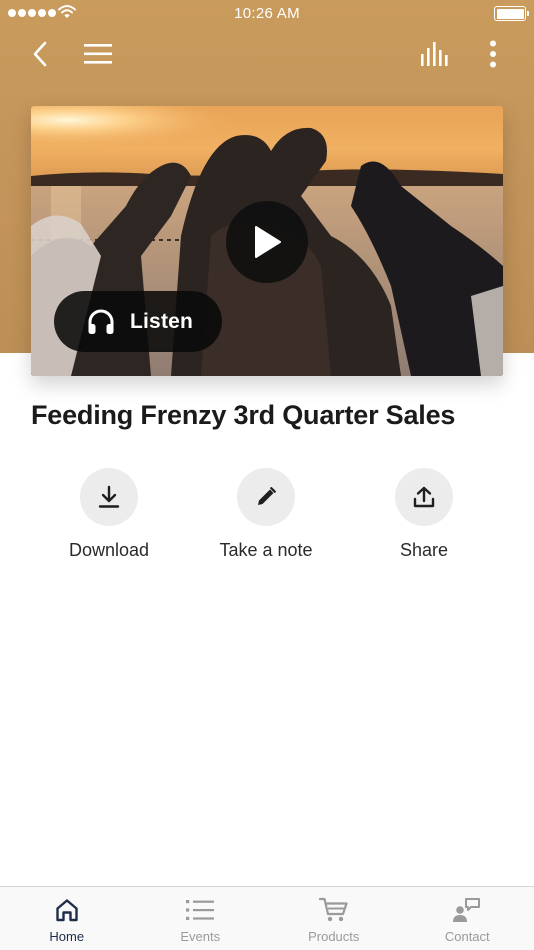 This screenshot has width=534, height=950. Describe the element at coordinates (334, 936) in the screenshot. I see `tab-products-label: Products` at that location.